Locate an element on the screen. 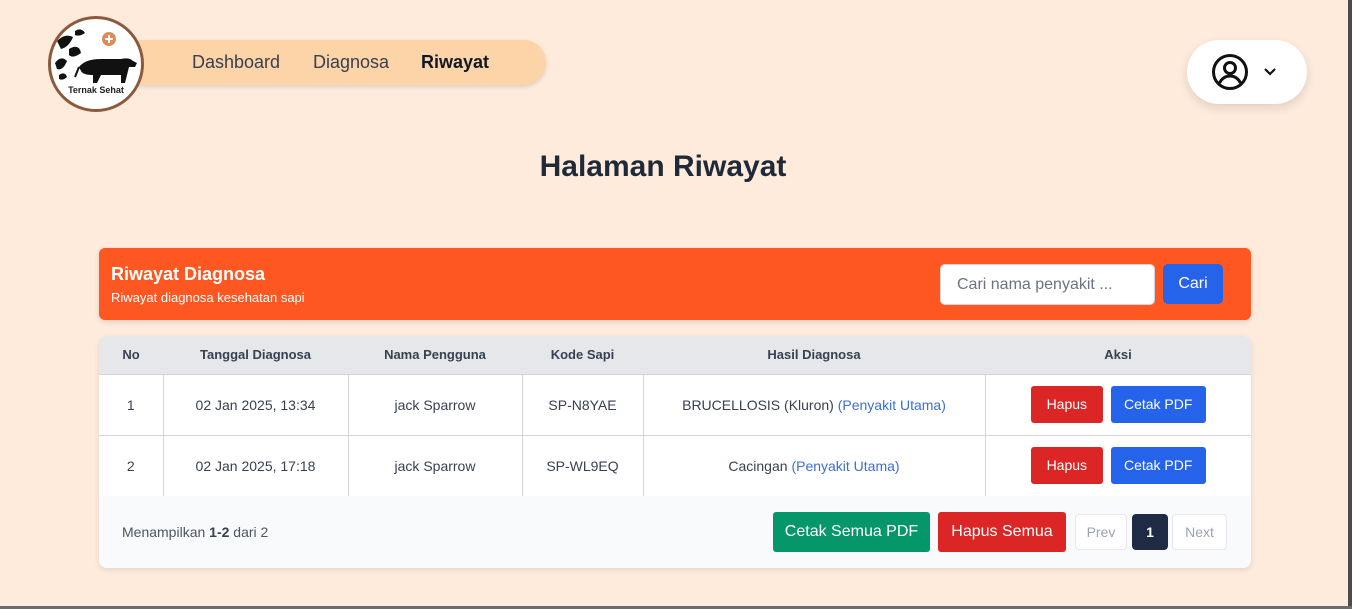 The image size is (1352, 609). delete-all-button: Hapus Semua is located at coordinates (1002, 532).